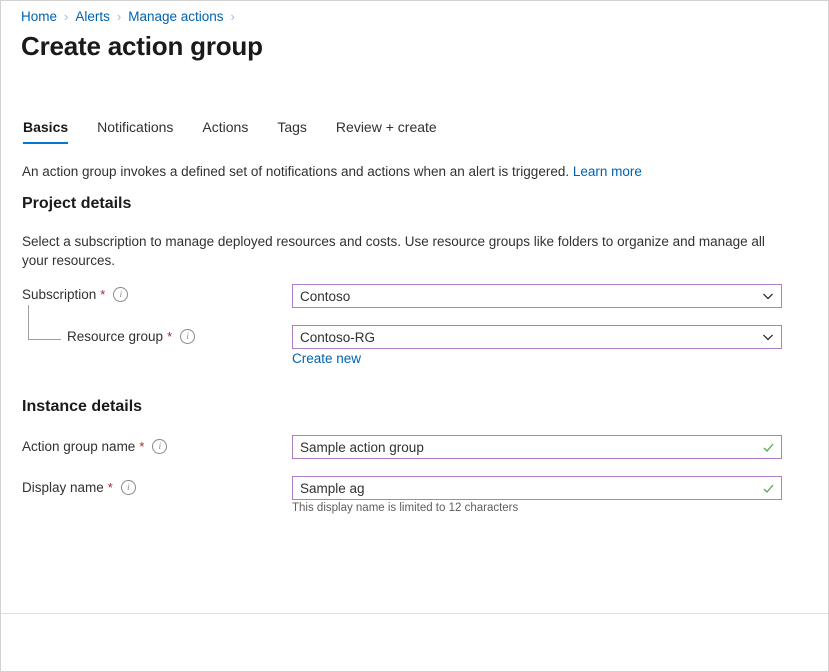  Describe the element at coordinates (325, 296) in the screenshot. I see `subscription-selected-value: Contoso` at that location.